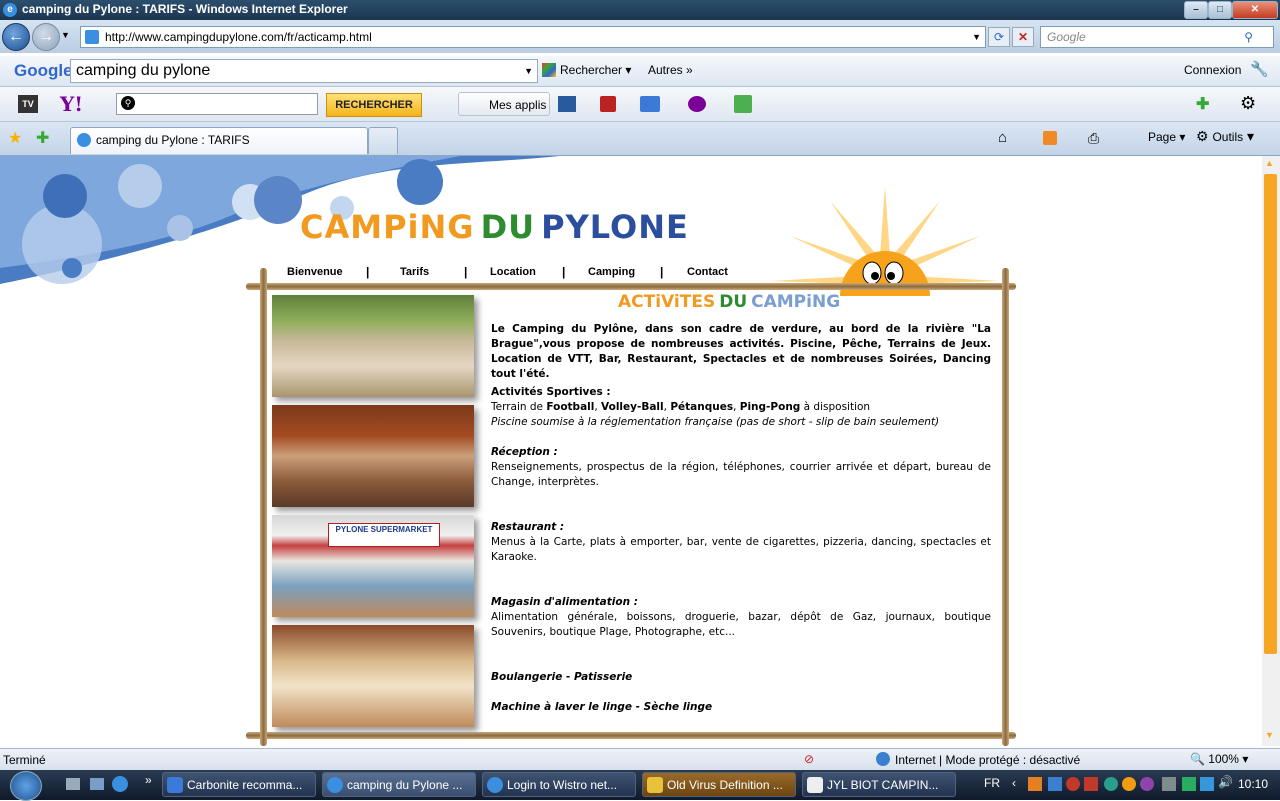 Image resolution: width=1280 pixels, height=801 pixels. I want to click on start-button, so click(26, 786).